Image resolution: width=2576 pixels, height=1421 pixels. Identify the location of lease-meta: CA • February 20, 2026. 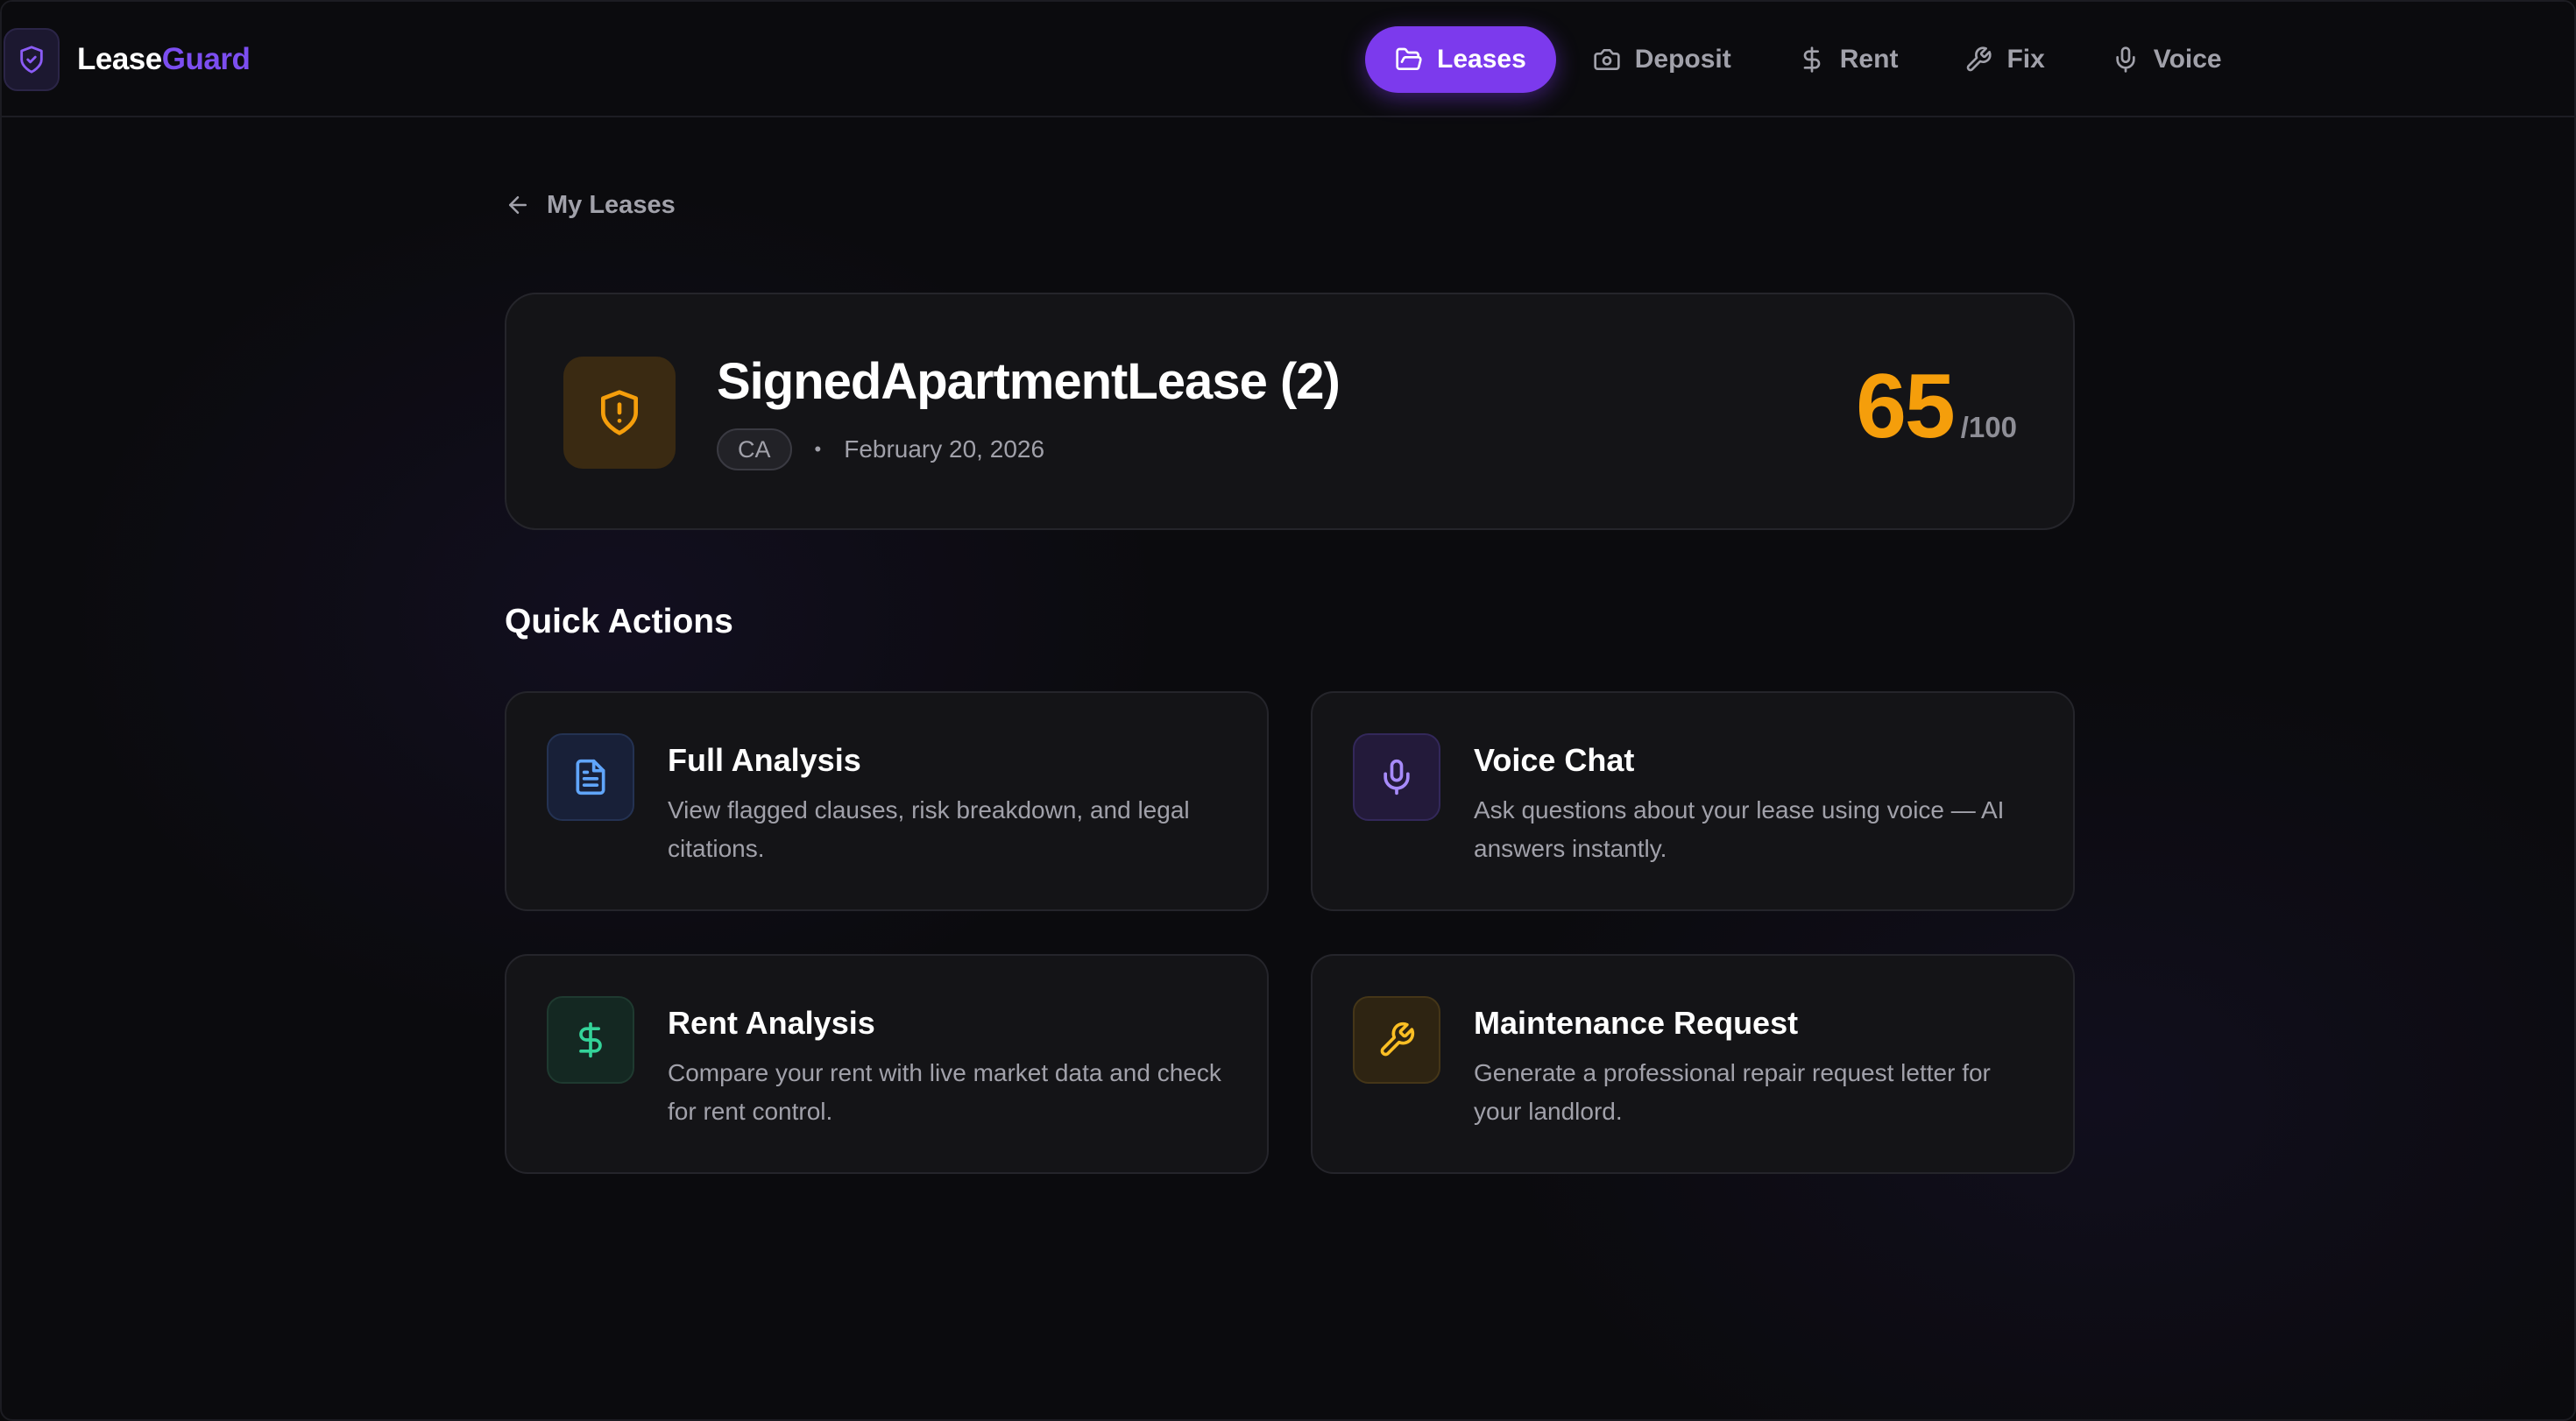
(880, 449).